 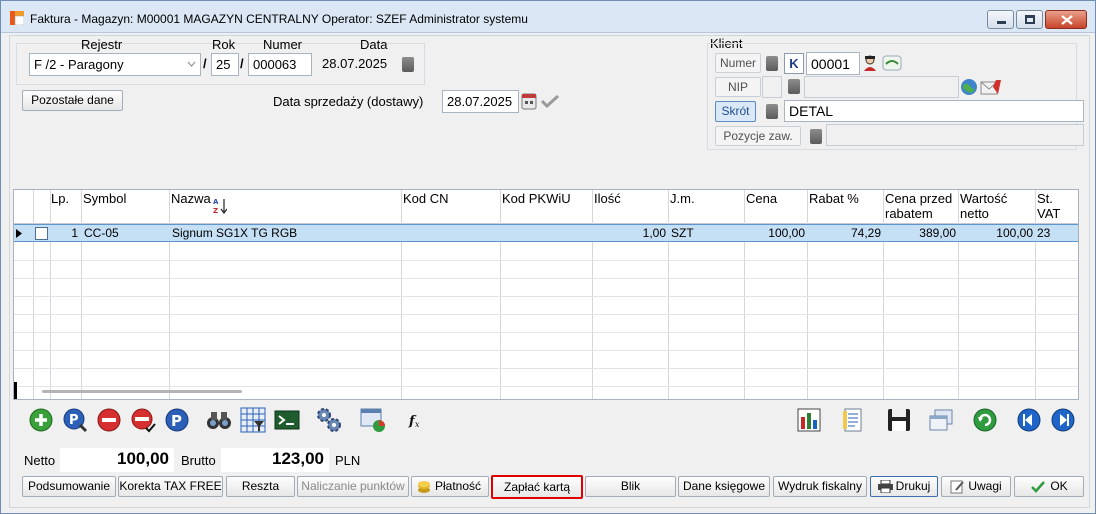 What do you see at coordinates (102, 44) in the screenshot?
I see `rejestr-label: Rejestr` at bounding box center [102, 44].